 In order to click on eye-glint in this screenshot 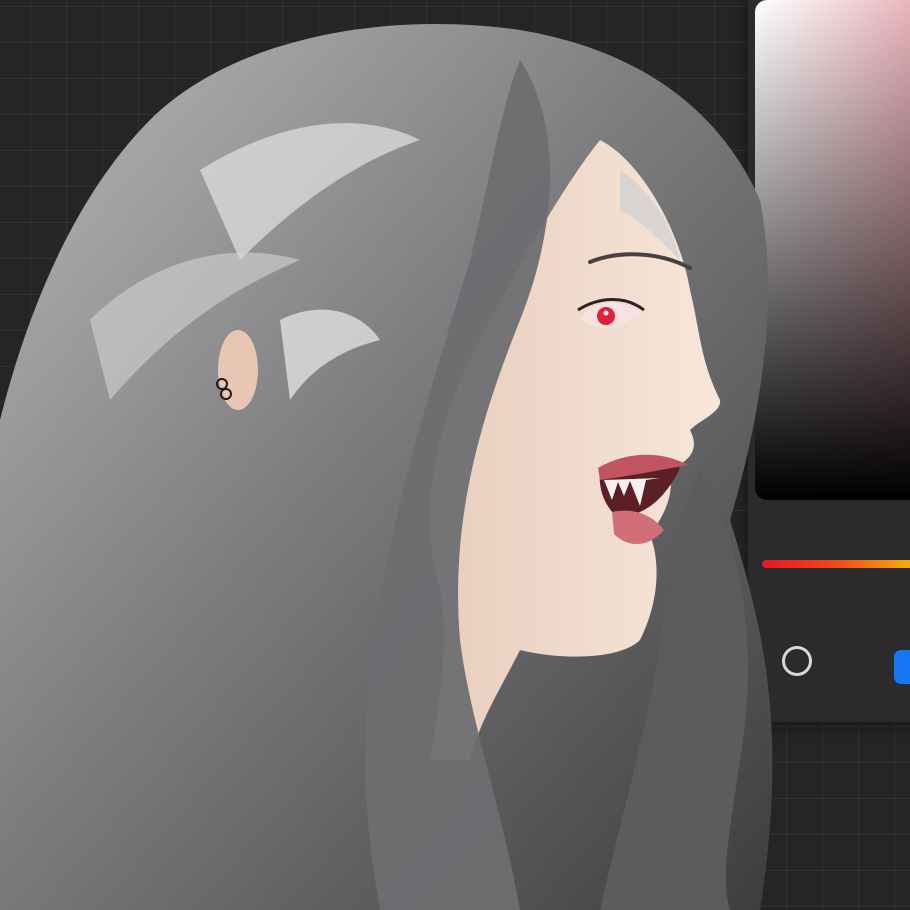, I will do `click(606, 313)`.